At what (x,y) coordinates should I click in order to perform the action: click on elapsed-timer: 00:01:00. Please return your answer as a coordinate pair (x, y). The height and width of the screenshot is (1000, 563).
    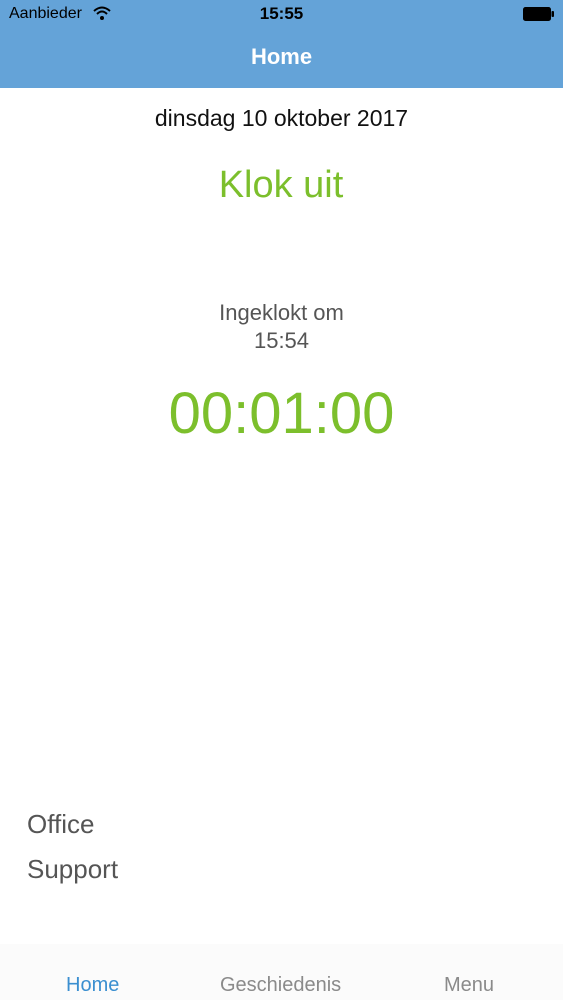
    Looking at the image, I should click on (281, 413).